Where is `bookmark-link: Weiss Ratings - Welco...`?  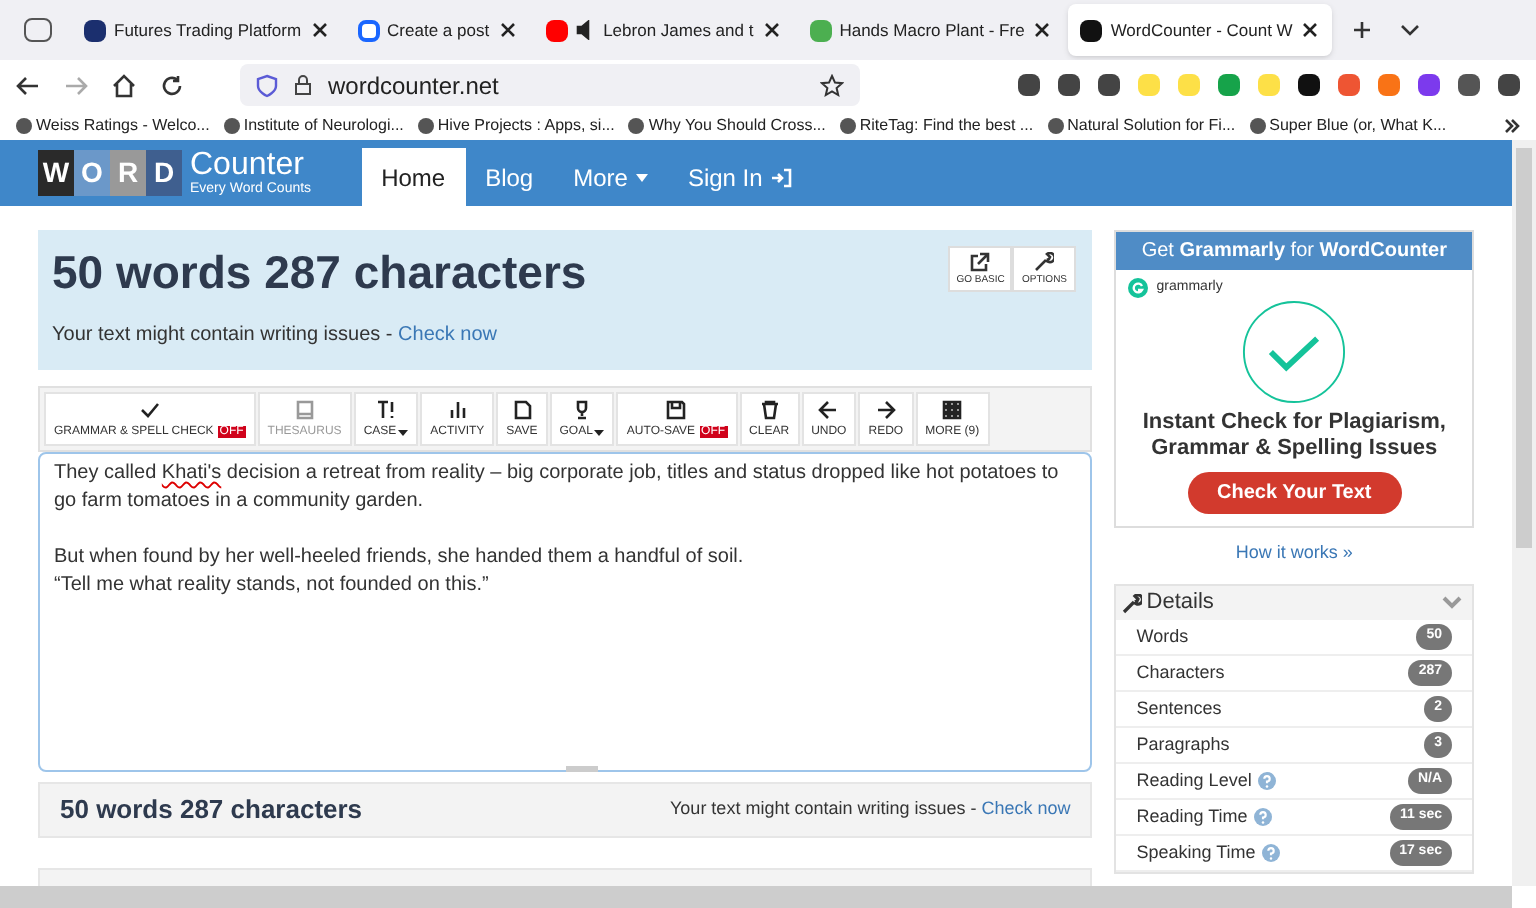
bookmark-link: Weiss Ratings - Welco... is located at coordinates (123, 125).